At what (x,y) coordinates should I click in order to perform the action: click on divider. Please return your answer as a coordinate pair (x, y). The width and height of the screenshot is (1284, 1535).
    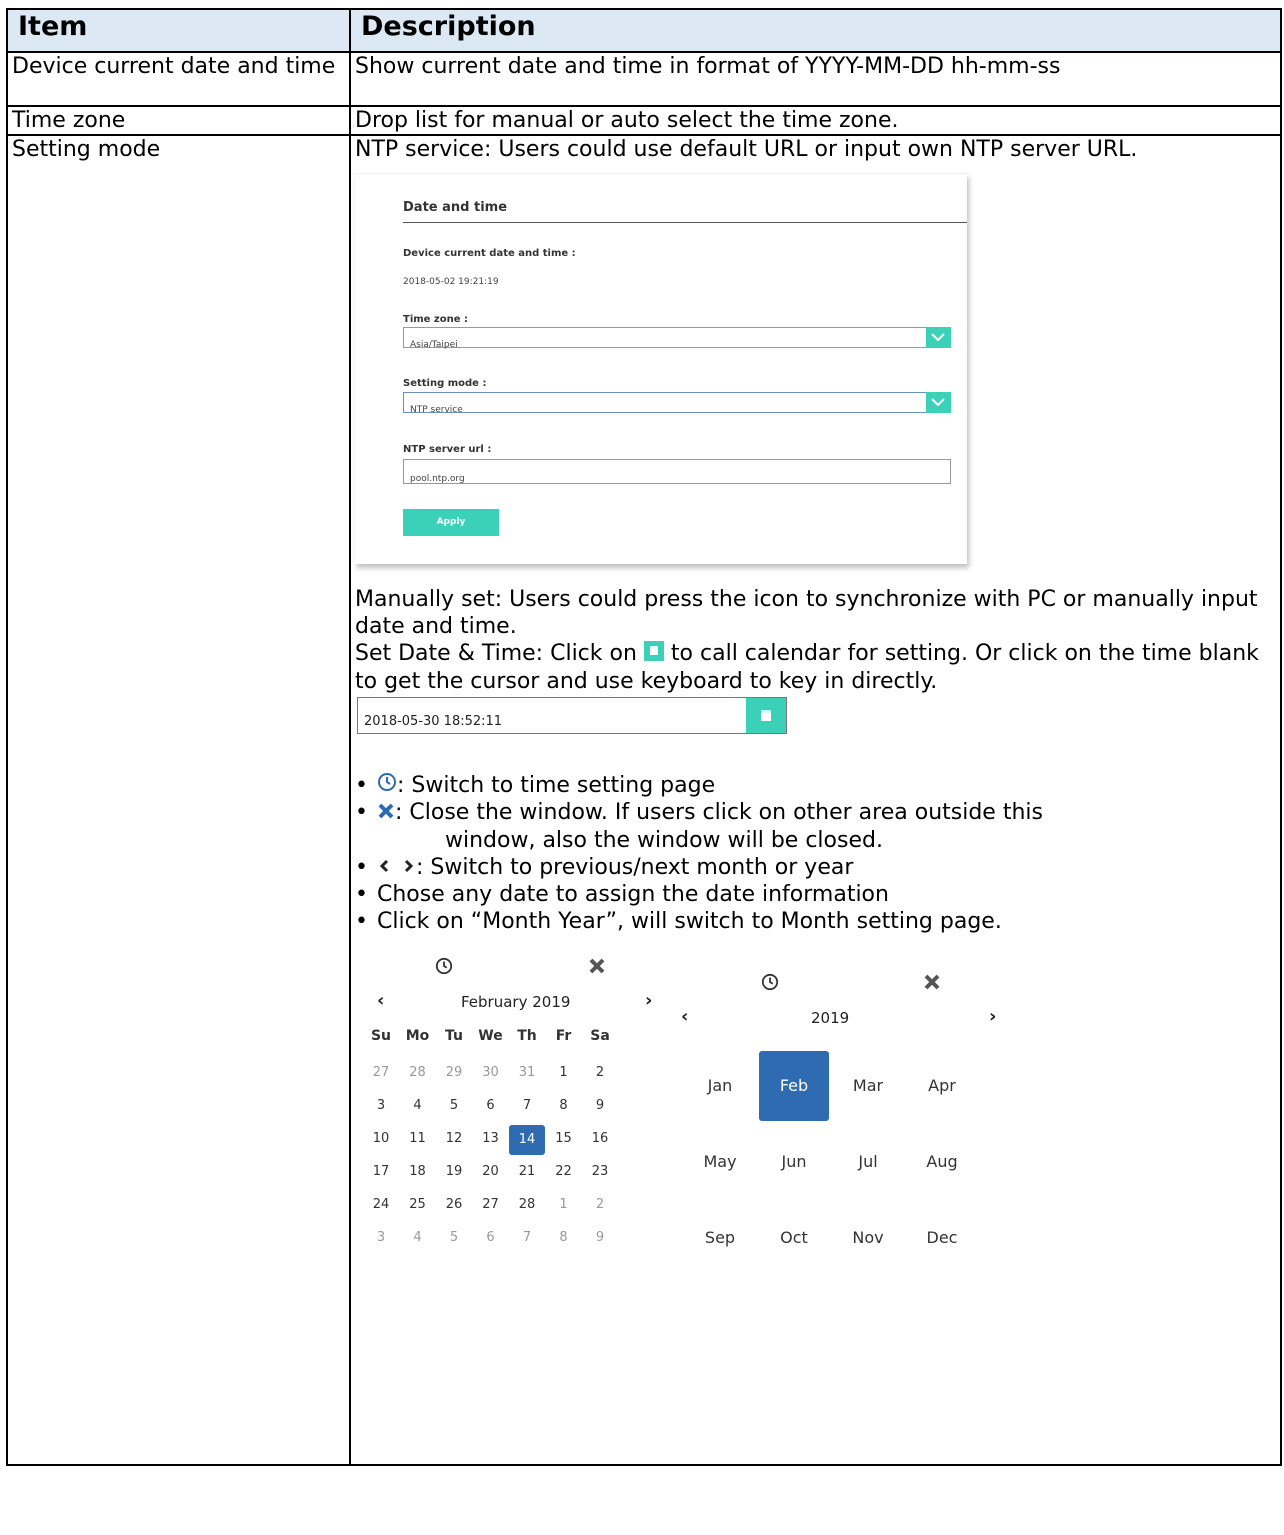
    Looking at the image, I should click on (685, 222).